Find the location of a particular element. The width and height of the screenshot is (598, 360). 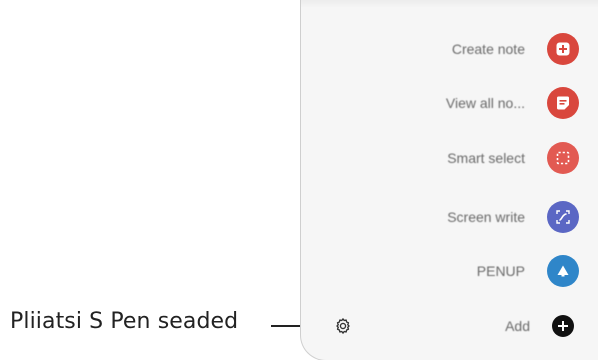

screen-write-icon is located at coordinates (563, 217).